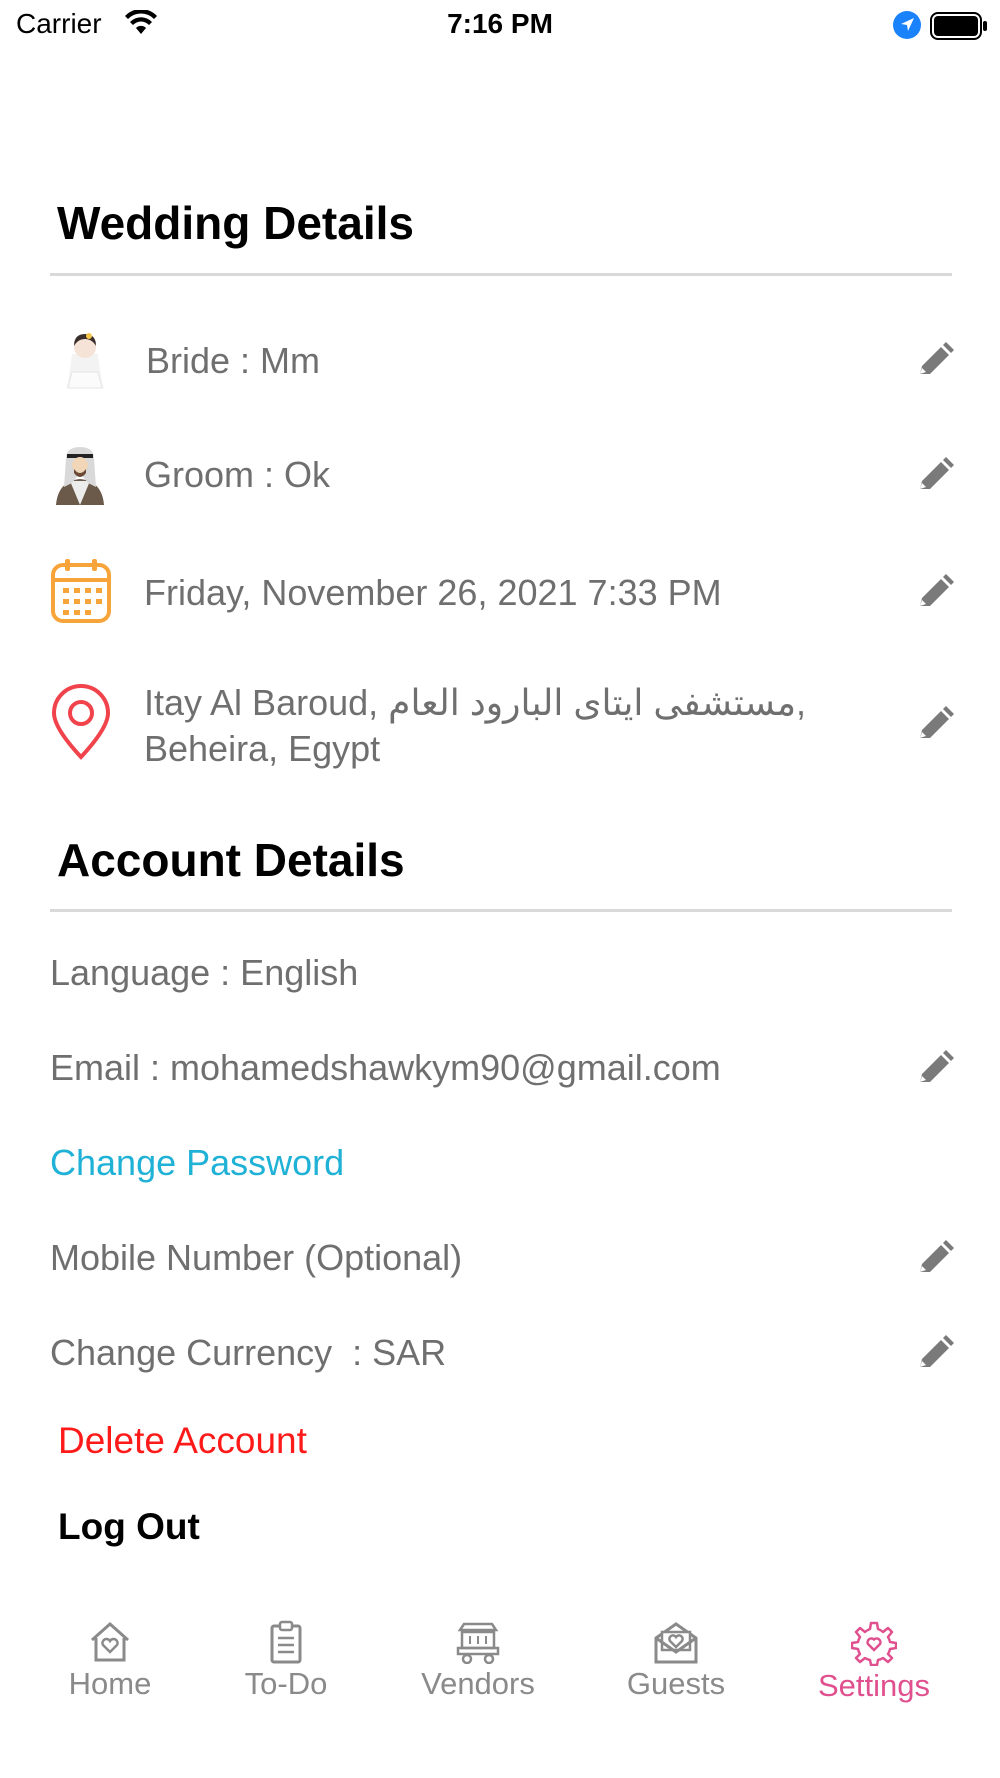 The image size is (1000, 1778). What do you see at coordinates (873, 1685) in the screenshot?
I see `tab-settings-label: Settings` at bounding box center [873, 1685].